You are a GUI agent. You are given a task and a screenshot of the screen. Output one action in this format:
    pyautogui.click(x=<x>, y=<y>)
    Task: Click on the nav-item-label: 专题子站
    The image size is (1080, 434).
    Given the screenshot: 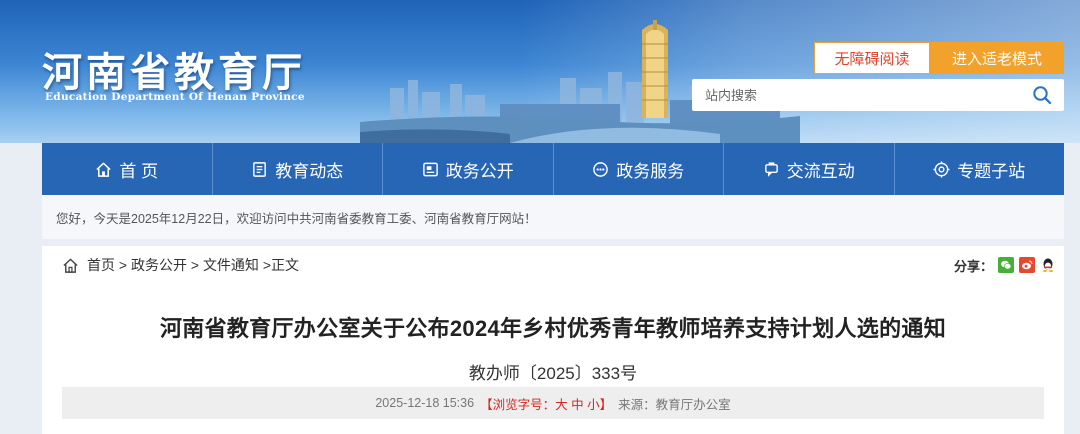 What is the action you would take?
    pyautogui.click(x=991, y=171)
    